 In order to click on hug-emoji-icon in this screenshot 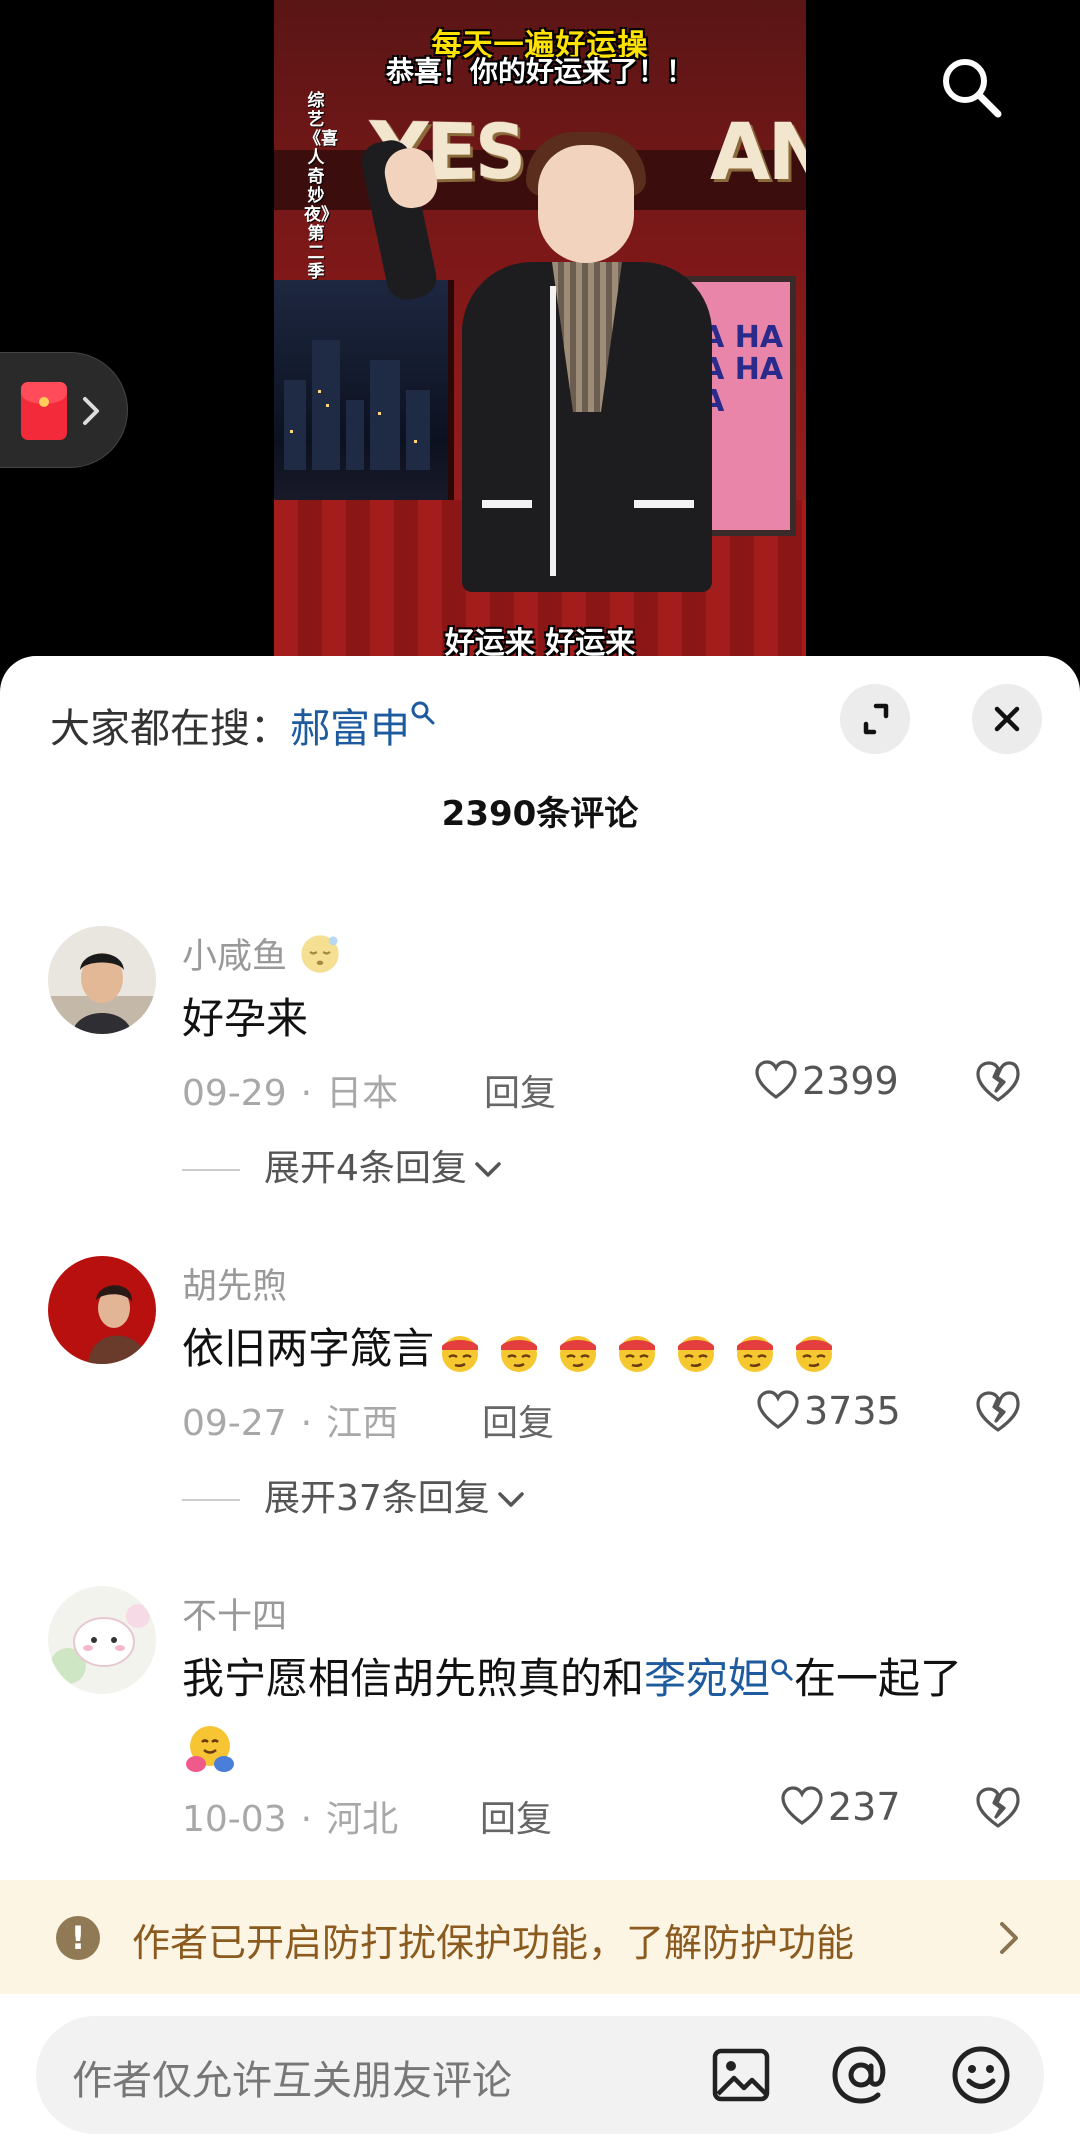, I will do `click(210, 1748)`.